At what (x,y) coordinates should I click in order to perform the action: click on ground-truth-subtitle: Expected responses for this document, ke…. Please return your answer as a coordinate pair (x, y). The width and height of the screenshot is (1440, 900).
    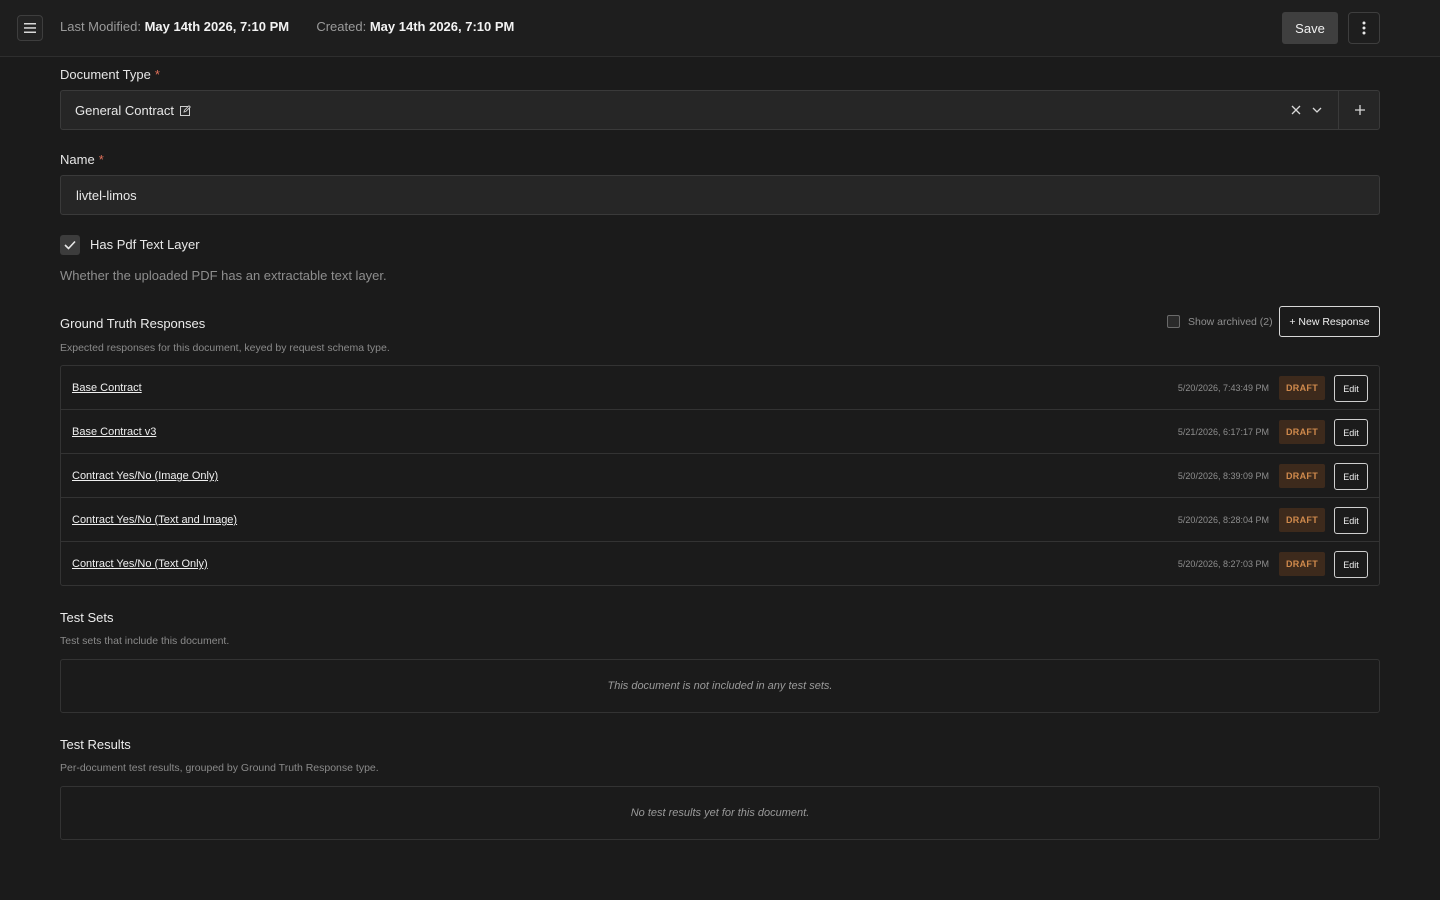
    Looking at the image, I should click on (225, 348).